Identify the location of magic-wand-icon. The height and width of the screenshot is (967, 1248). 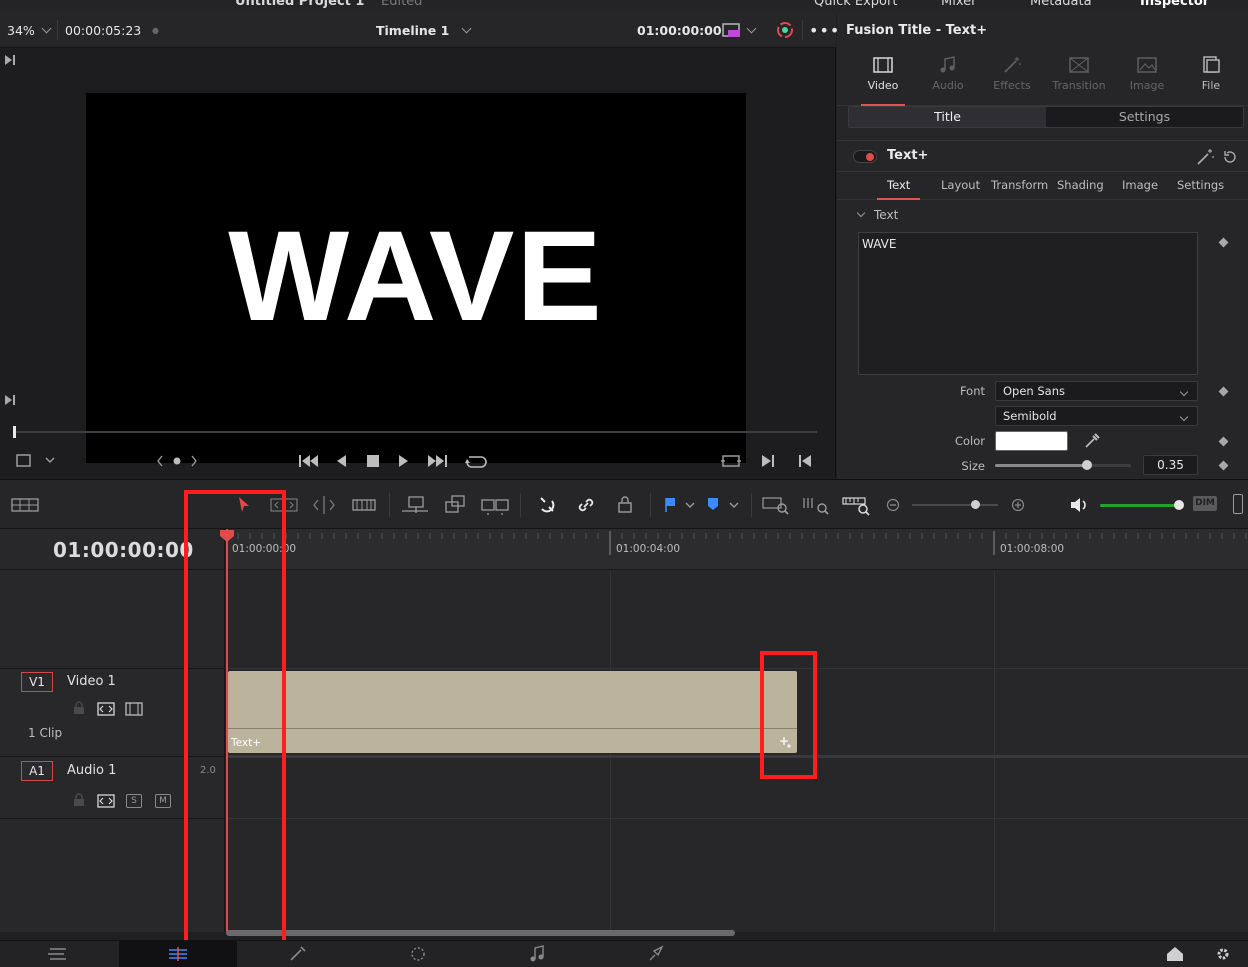
(1205, 157).